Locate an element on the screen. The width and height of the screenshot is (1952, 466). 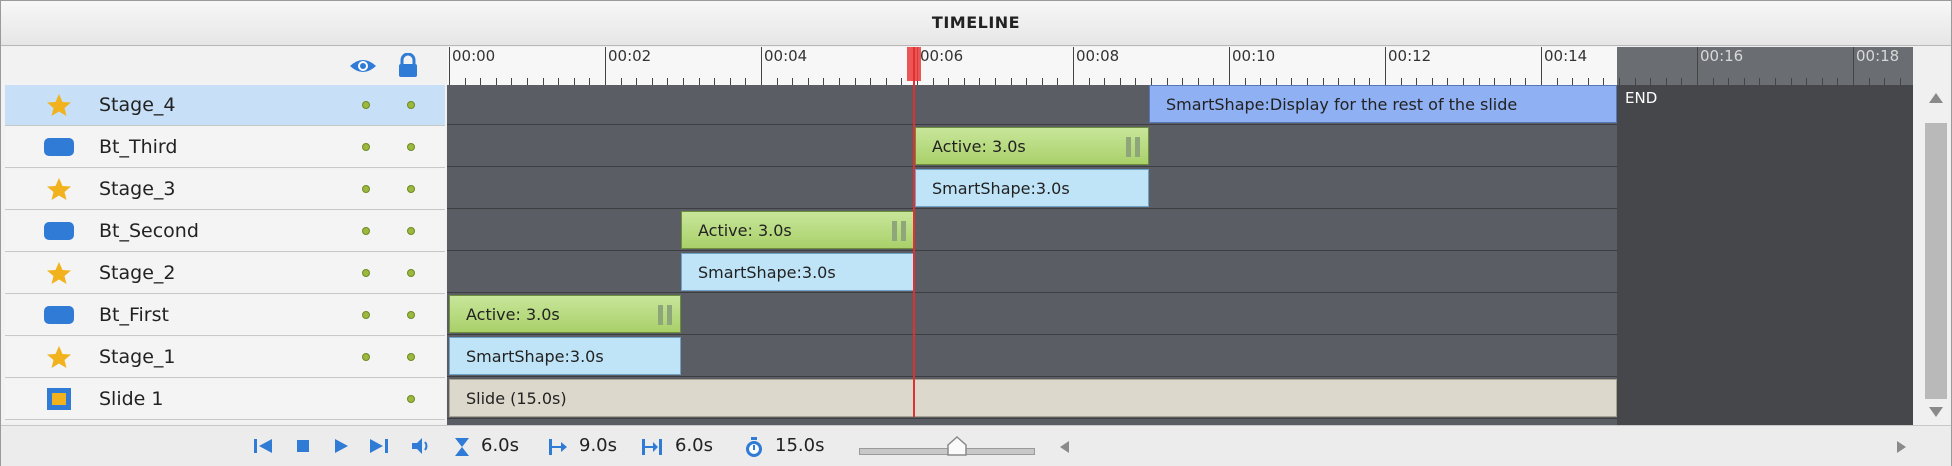
layer-label: Bt_Second is located at coordinates (149, 231).